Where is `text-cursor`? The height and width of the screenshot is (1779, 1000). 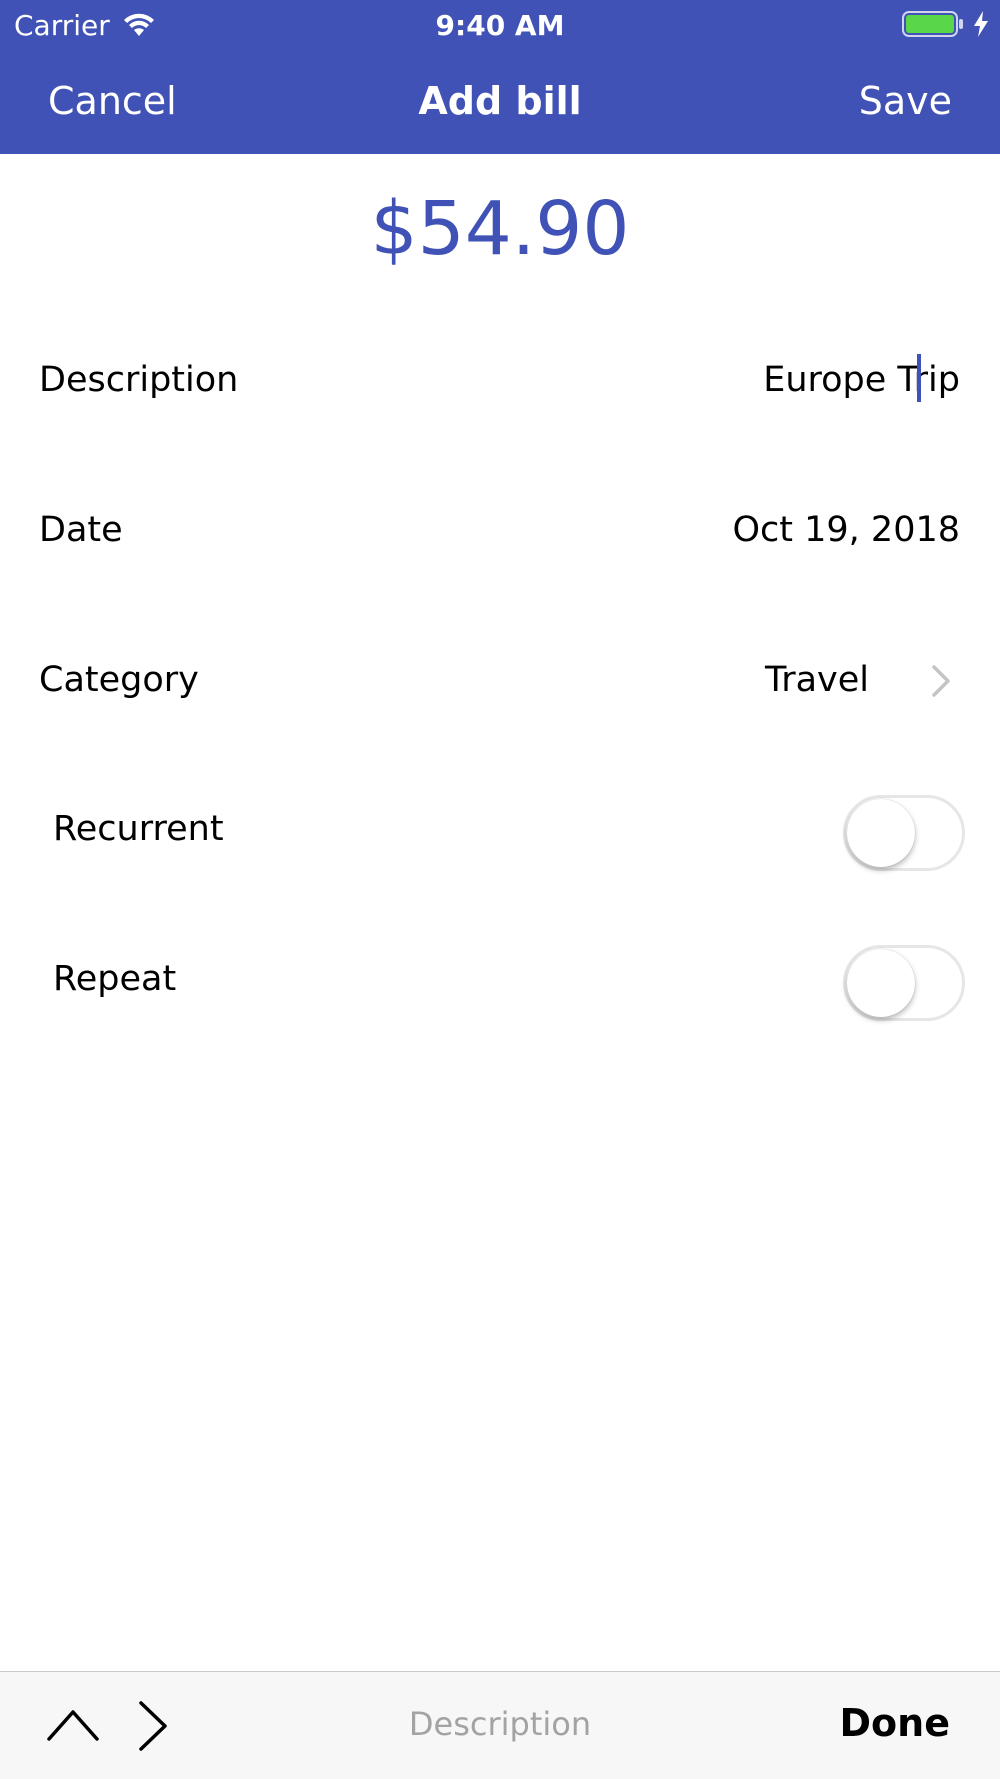 text-cursor is located at coordinates (919, 378).